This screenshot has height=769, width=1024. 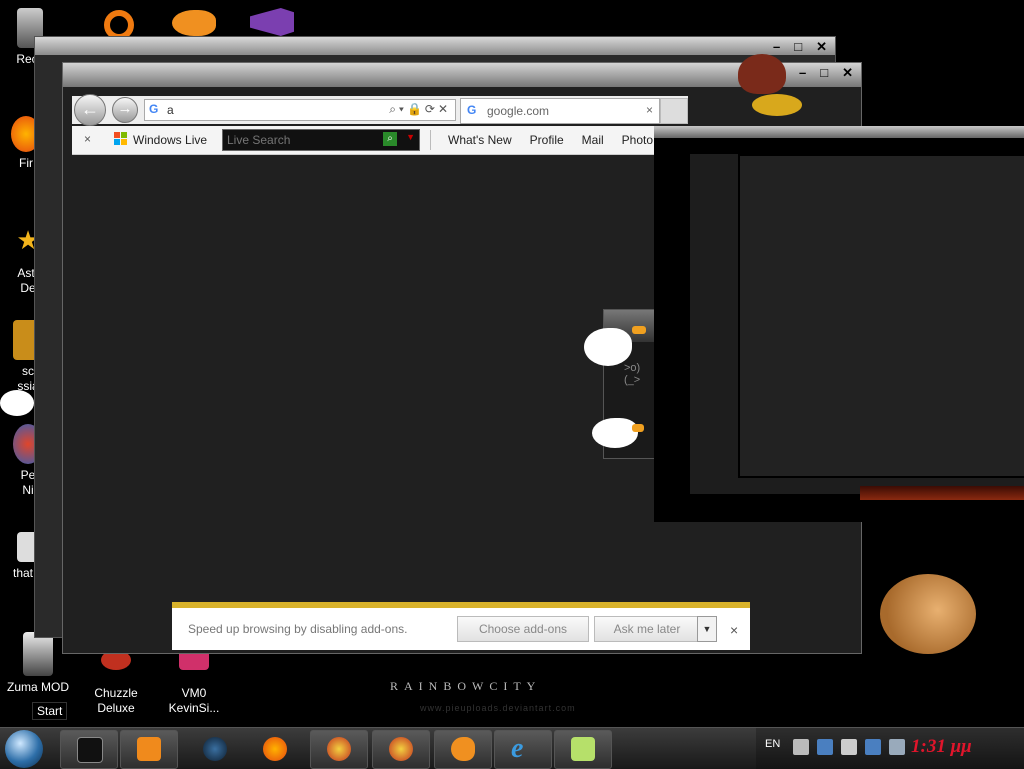 I want to click on live-search-input, so click(x=304, y=140).